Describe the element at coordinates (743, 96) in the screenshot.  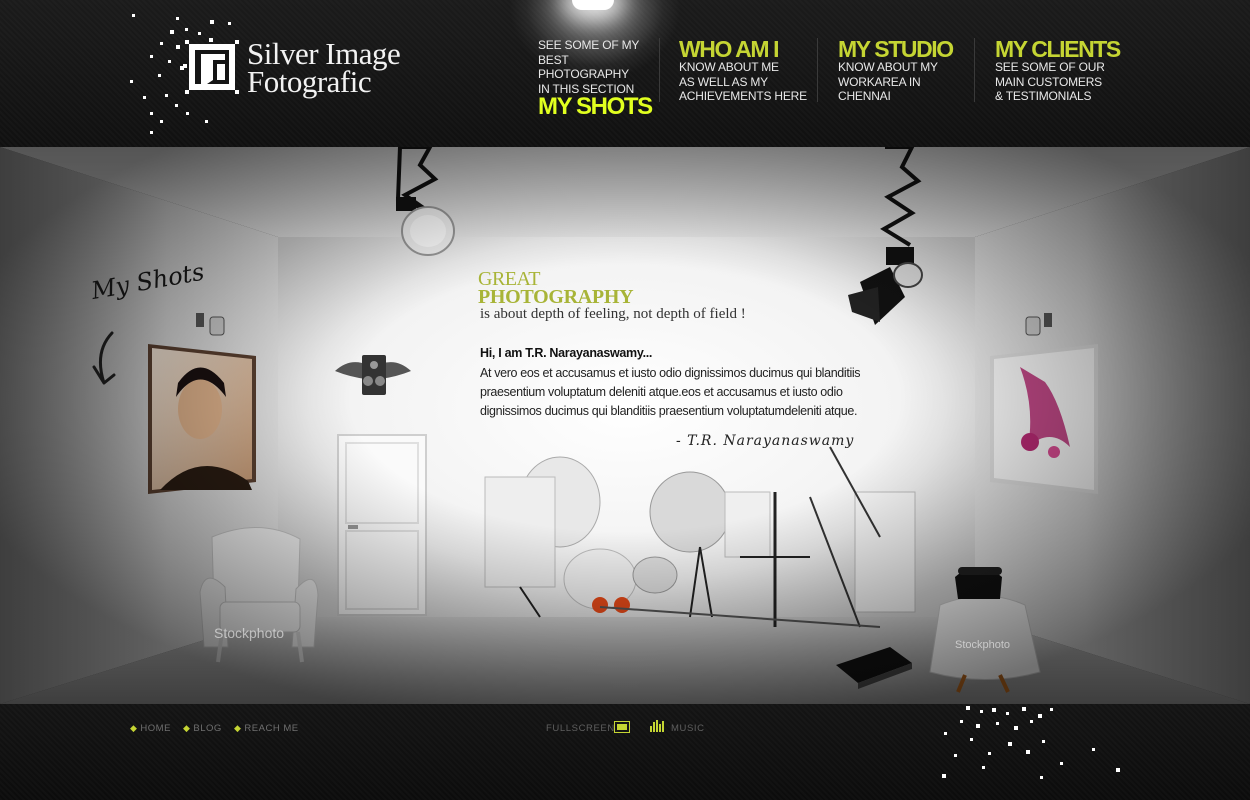
I see `nav-desc-line: ACHIEVEMENTS HERE` at that location.